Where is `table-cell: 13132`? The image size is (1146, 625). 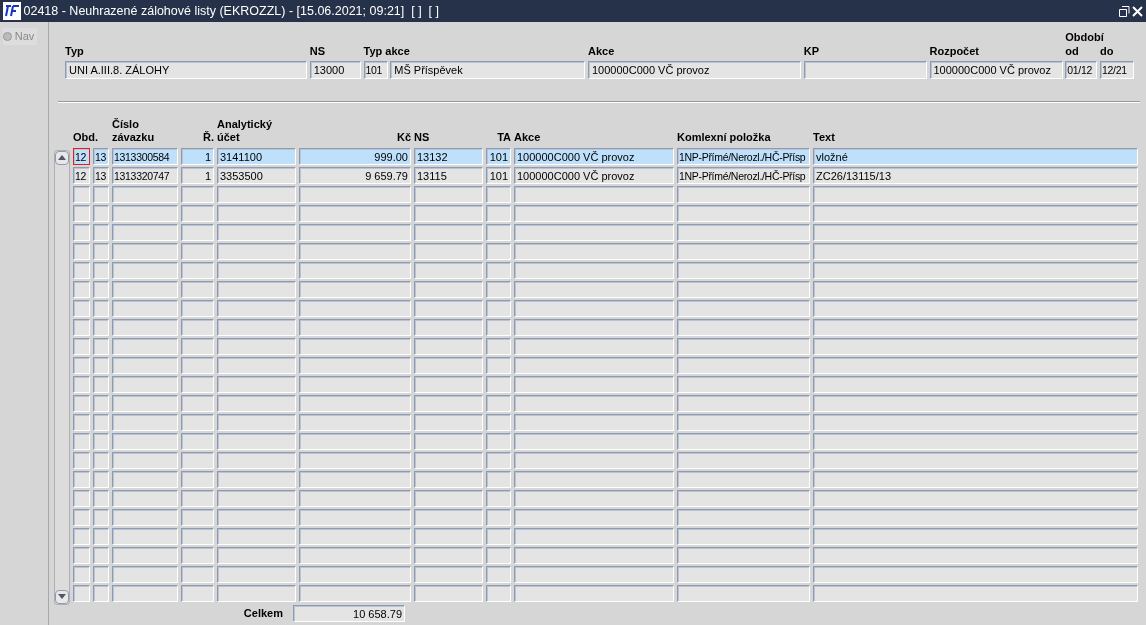 table-cell: 13132 is located at coordinates (448, 156).